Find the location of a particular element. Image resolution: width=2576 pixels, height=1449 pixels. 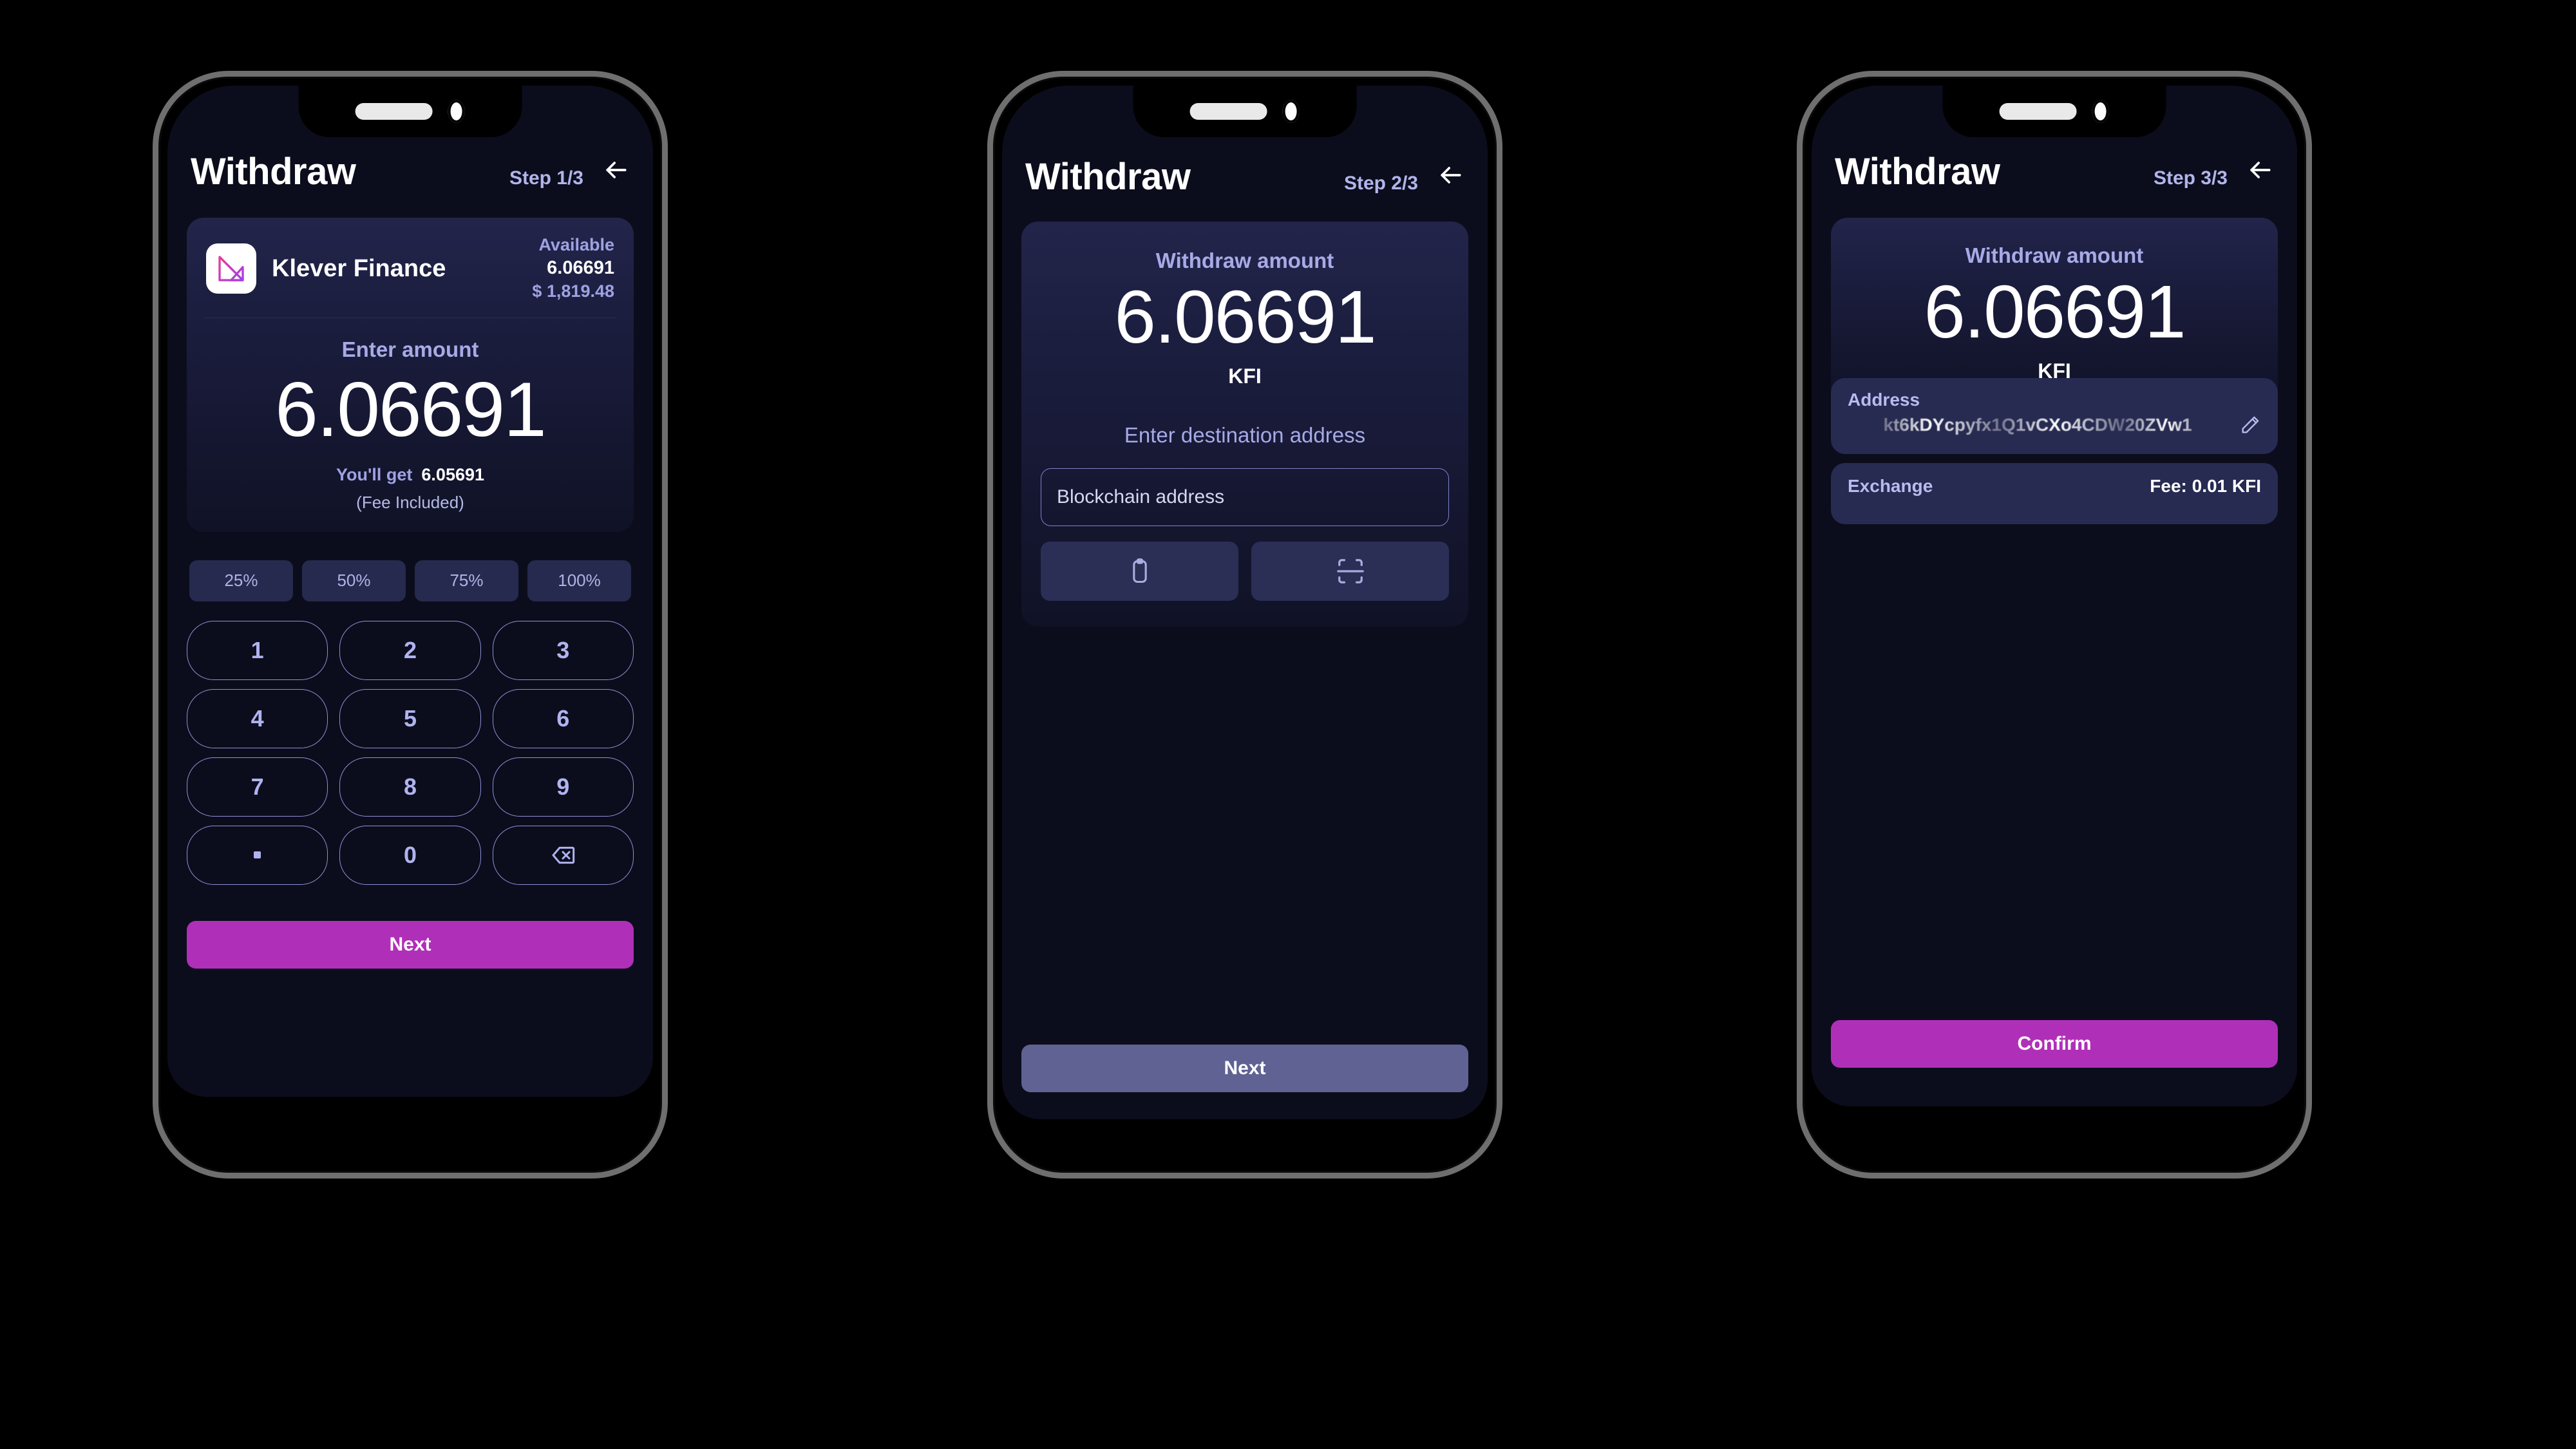

percent-button-25: 25% is located at coordinates (241, 580).